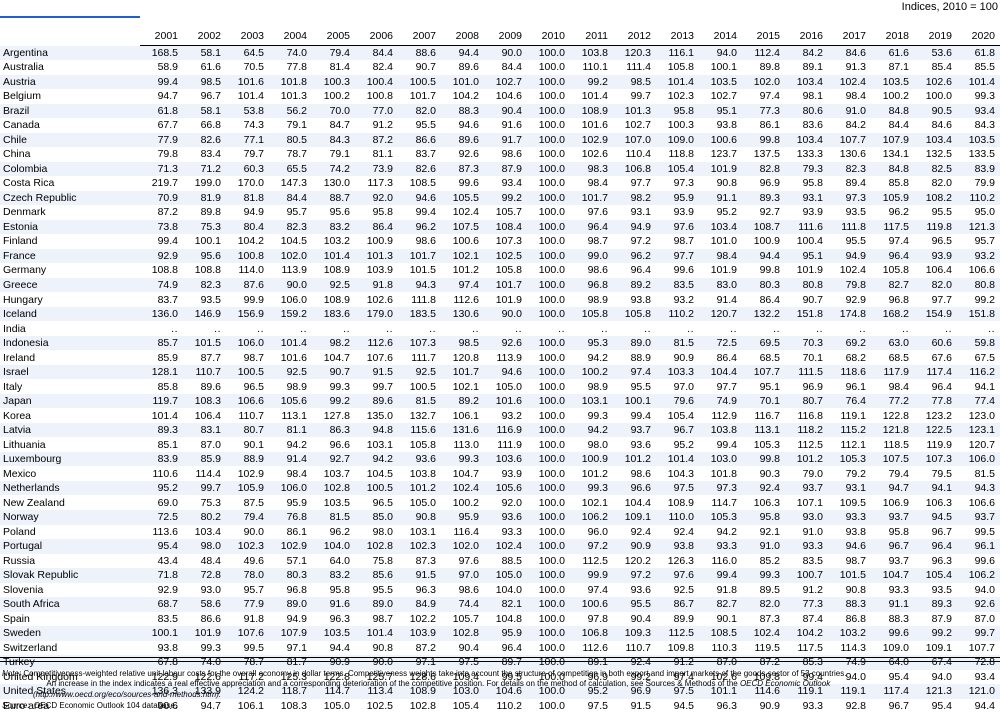  I want to click on row-country-label: Germany, so click(25, 270).